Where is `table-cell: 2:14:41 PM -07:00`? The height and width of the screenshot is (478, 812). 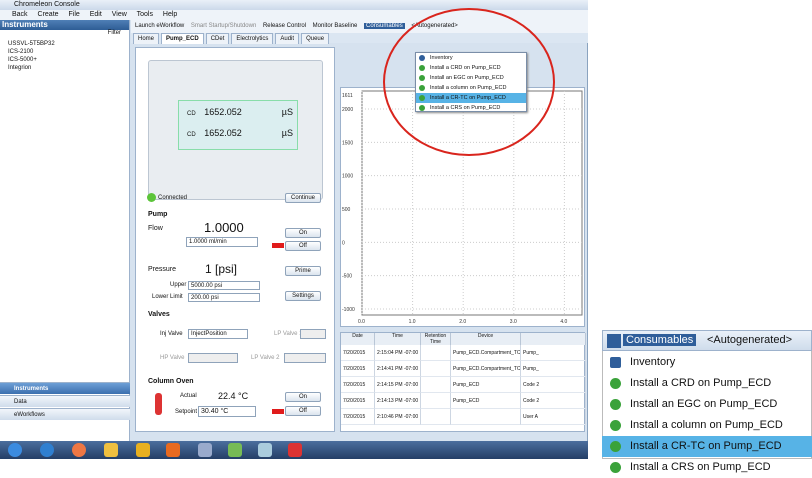
table-cell: 2:14:41 PM -07:00 is located at coordinates (398, 369).